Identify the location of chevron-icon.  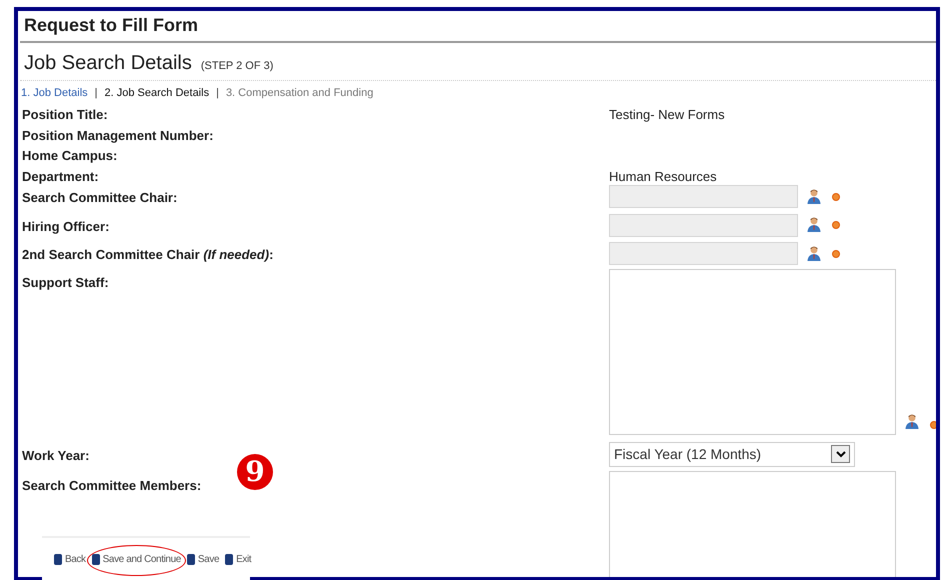
(840, 454).